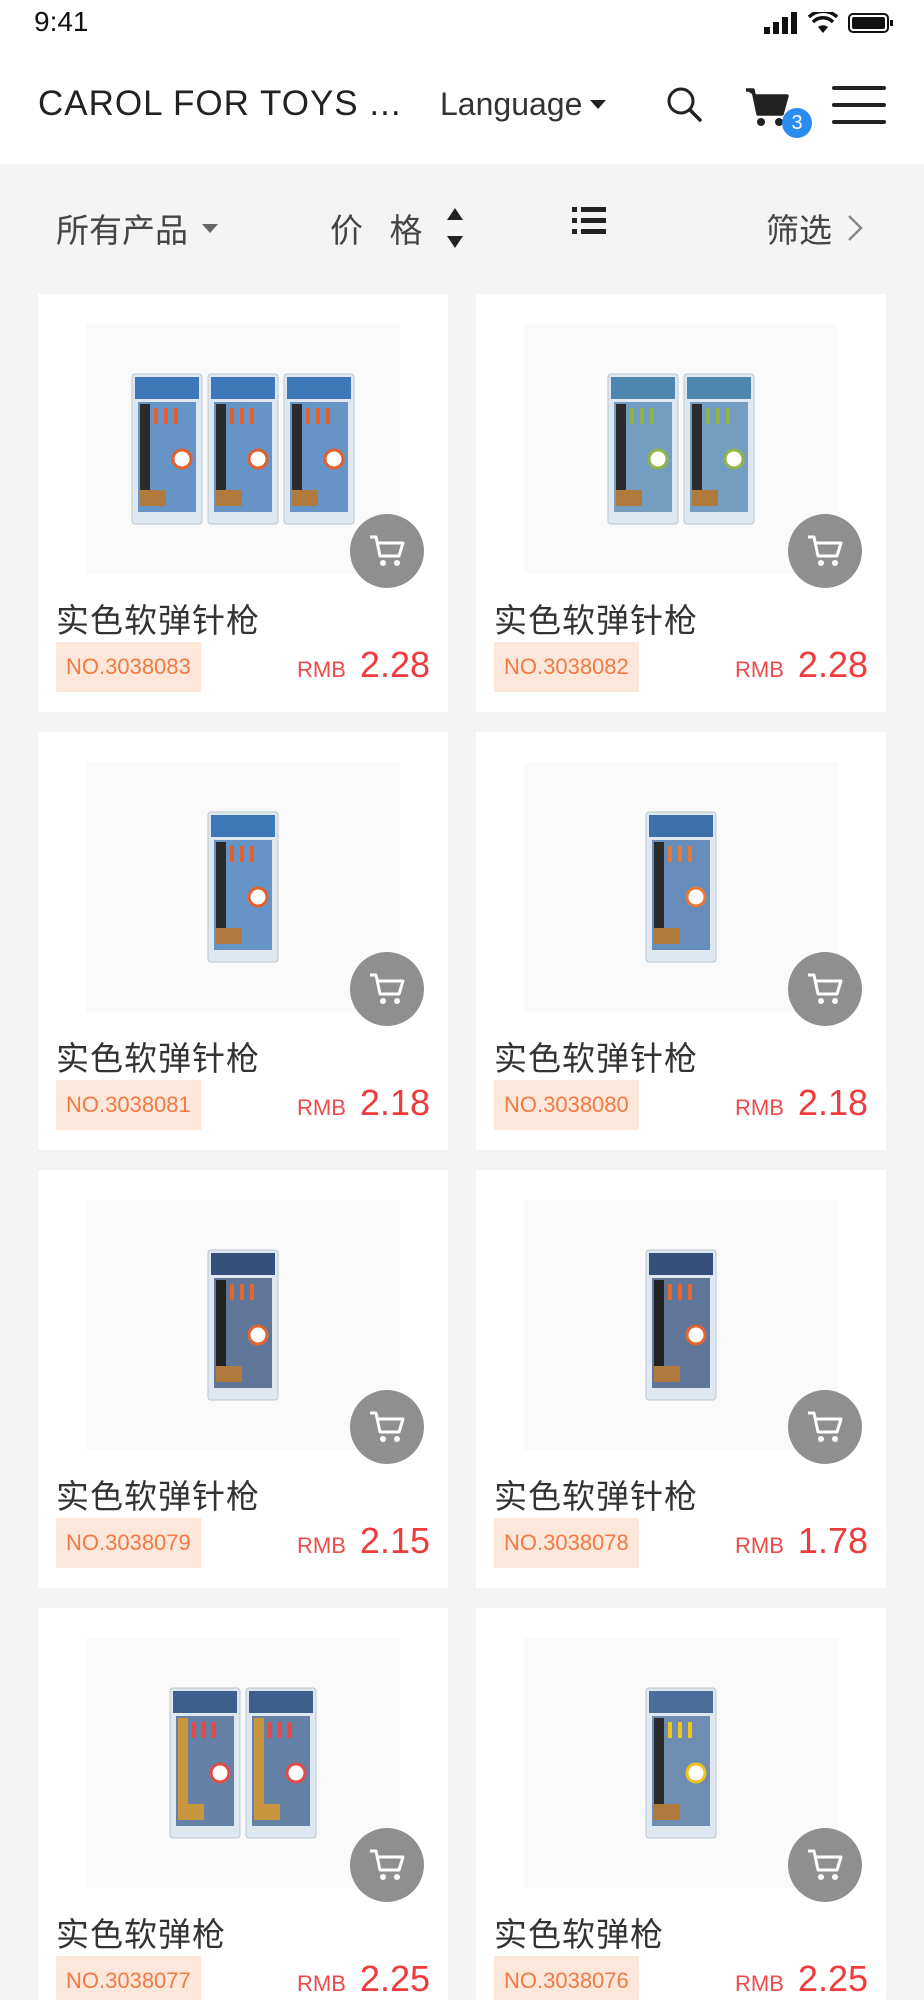 Image resolution: width=924 pixels, height=2000 pixels. I want to click on wifi-icon, so click(823, 22).